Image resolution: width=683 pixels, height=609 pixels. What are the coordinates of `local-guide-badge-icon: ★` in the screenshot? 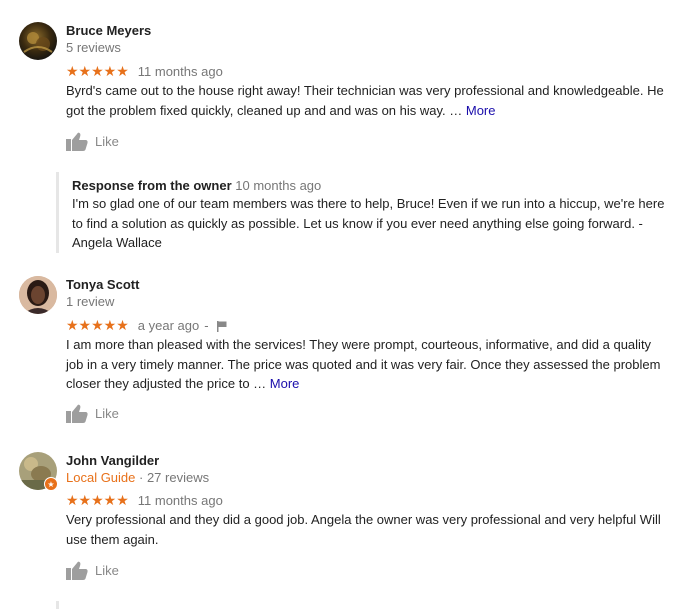 It's located at (51, 484).